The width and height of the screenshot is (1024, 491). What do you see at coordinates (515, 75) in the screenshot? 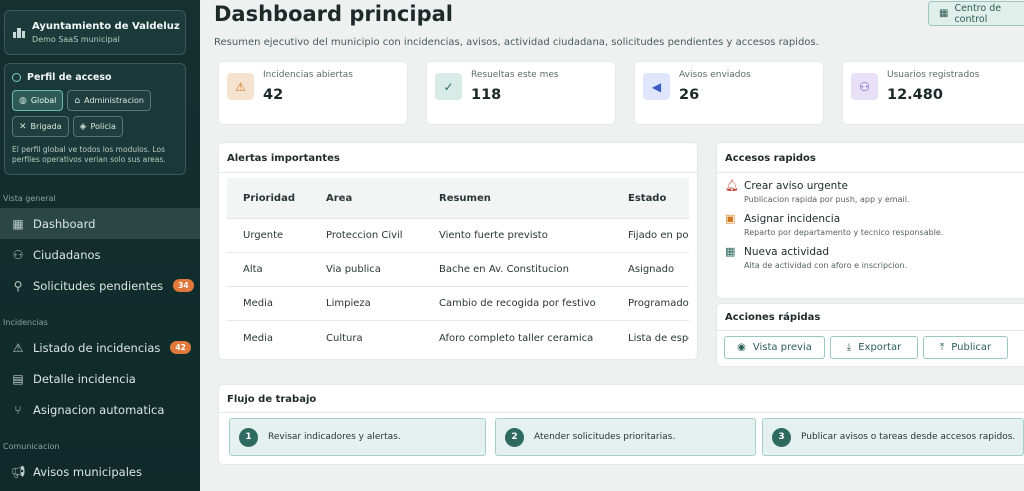
I see `stat-label: Resueltas este mes` at bounding box center [515, 75].